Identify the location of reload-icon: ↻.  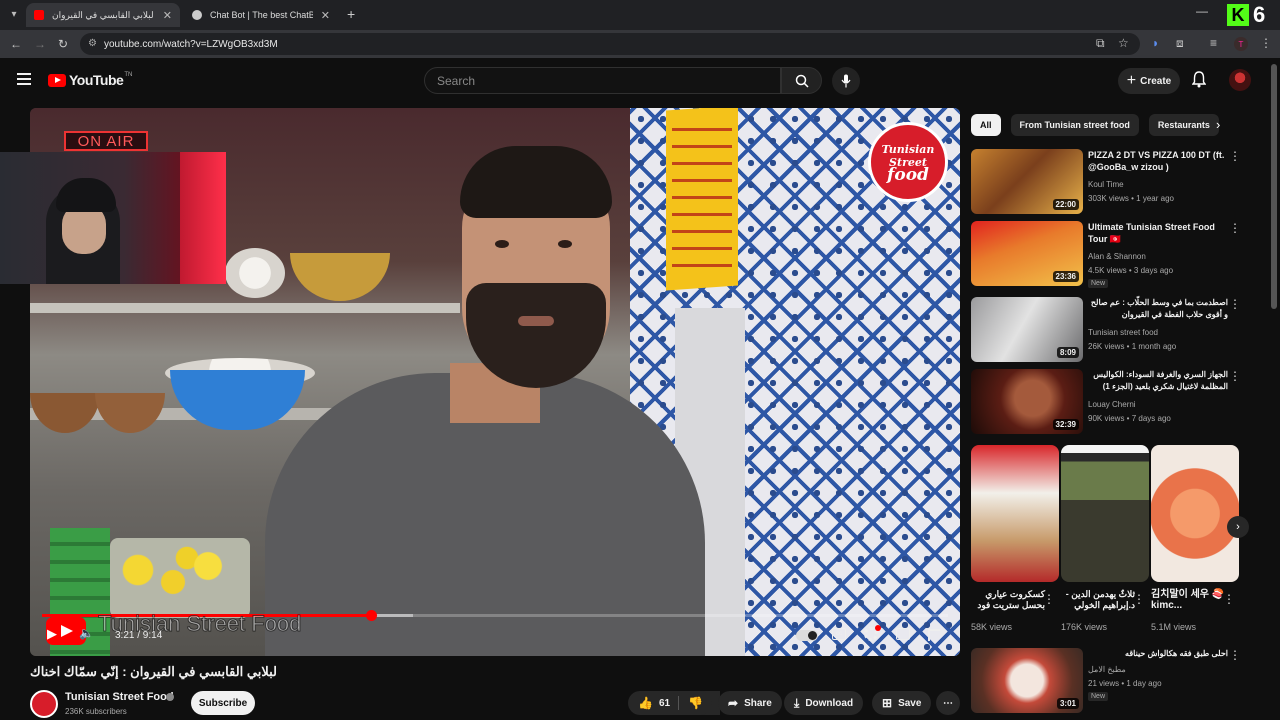
(63, 44).